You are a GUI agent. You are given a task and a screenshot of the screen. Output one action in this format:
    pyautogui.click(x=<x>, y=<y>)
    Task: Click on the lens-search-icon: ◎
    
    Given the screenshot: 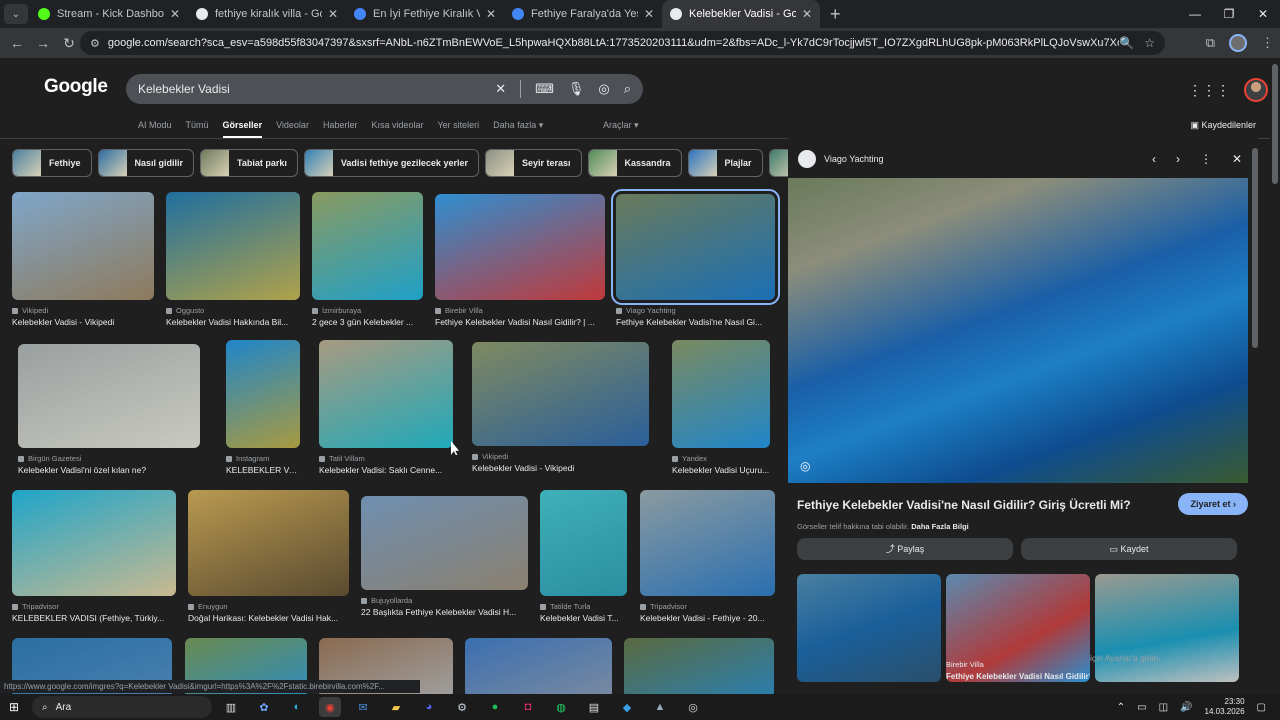 What is the action you would take?
    pyautogui.click(x=805, y=466)
    